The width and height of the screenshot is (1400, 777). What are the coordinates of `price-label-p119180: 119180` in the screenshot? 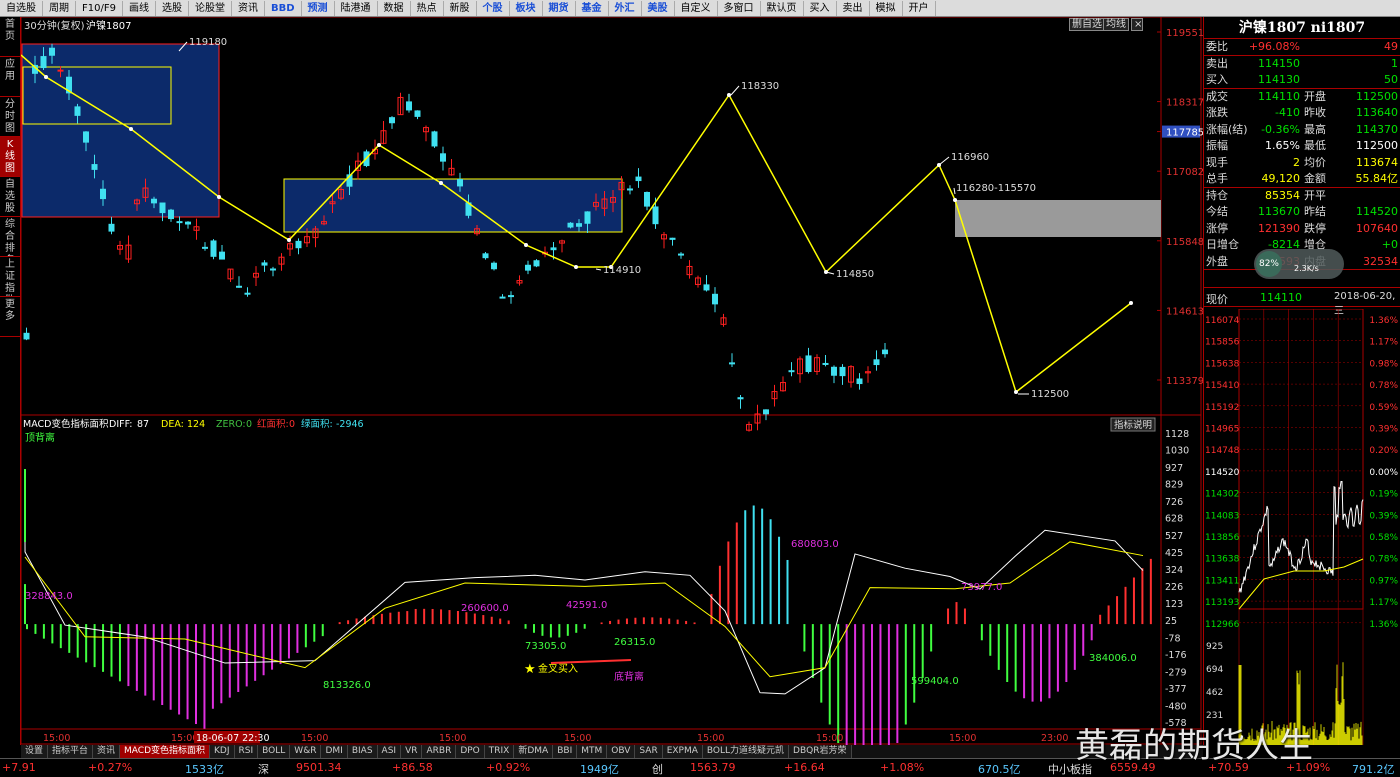 It's located at (208, 42).